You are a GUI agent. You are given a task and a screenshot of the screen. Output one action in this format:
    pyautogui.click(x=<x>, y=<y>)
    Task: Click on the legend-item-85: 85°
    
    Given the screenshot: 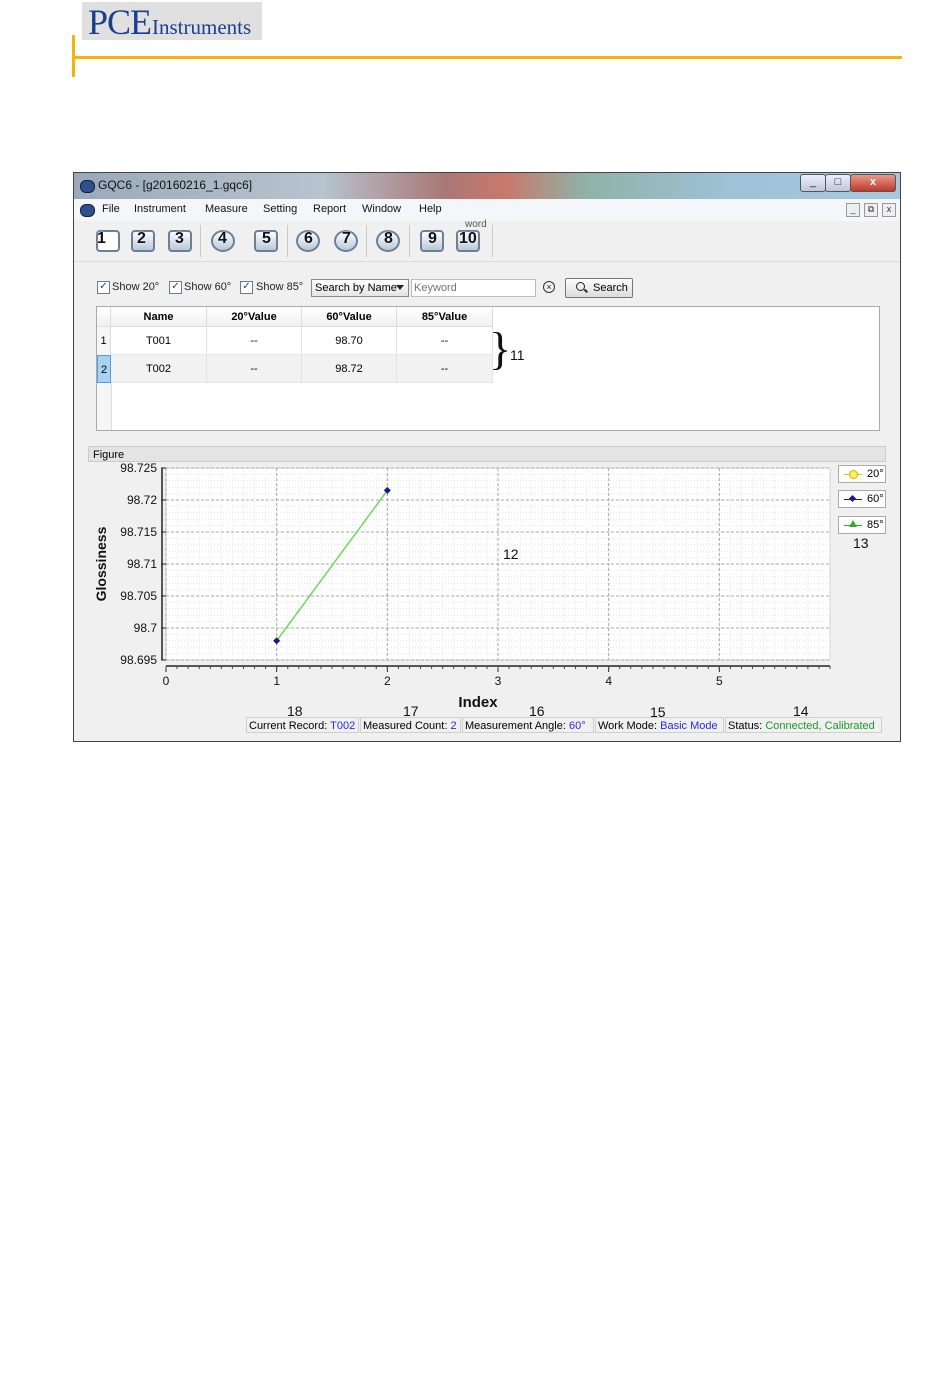 What is the action you would take?
    pyautogui.click(x=862, y=525)
    